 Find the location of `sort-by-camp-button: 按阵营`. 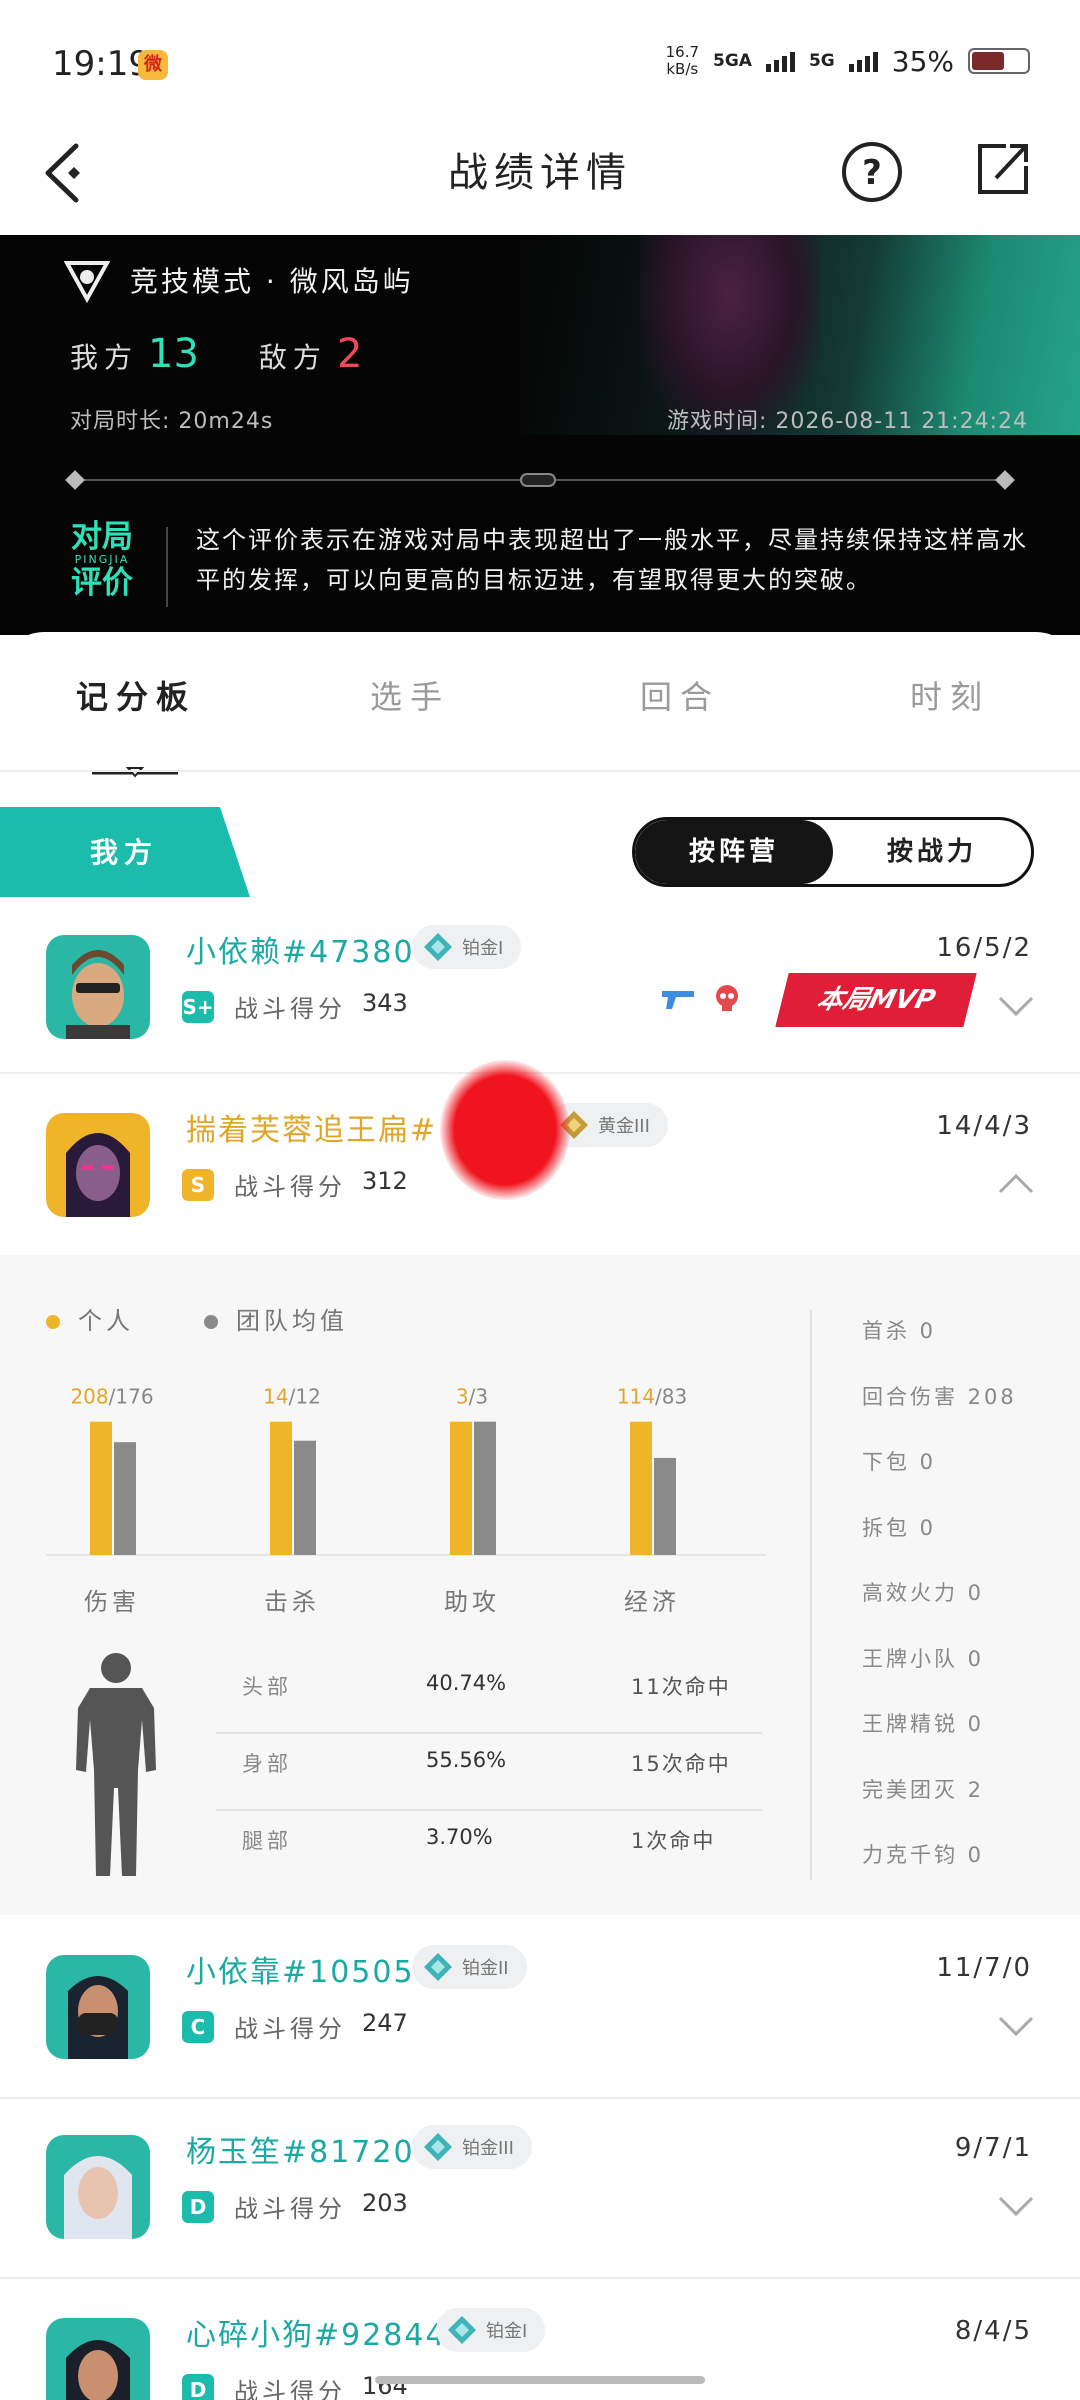

sort-by-camp-button: 按阵营 is located at coordinates (734, 852).